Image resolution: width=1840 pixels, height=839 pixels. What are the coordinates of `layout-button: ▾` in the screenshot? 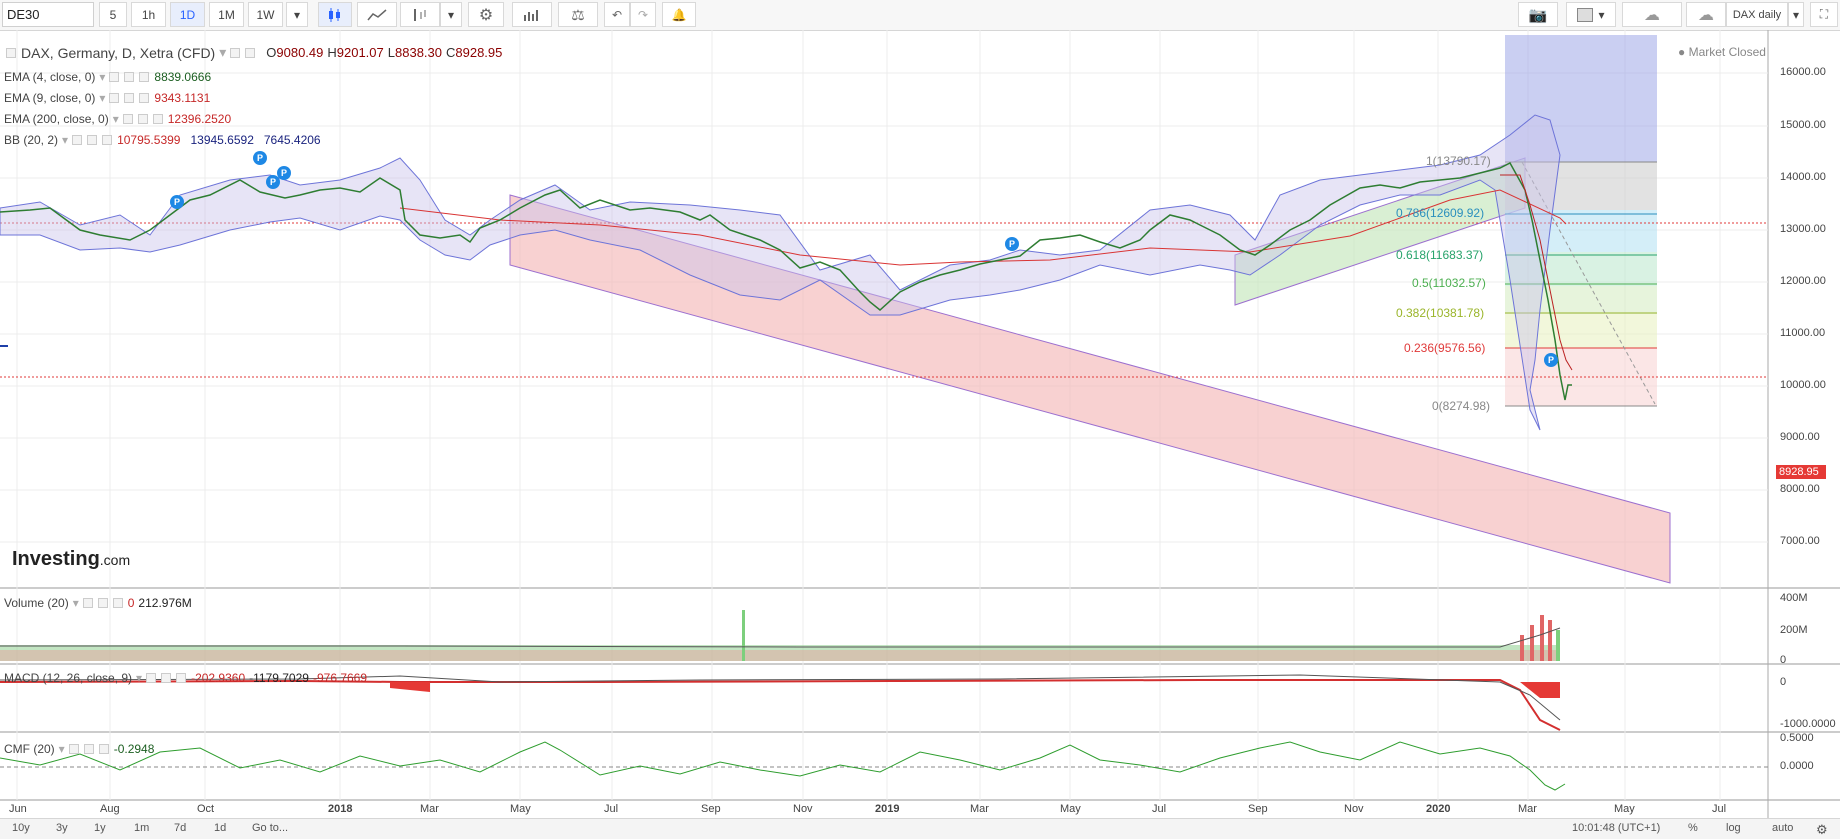 It's located at (1591, 14).